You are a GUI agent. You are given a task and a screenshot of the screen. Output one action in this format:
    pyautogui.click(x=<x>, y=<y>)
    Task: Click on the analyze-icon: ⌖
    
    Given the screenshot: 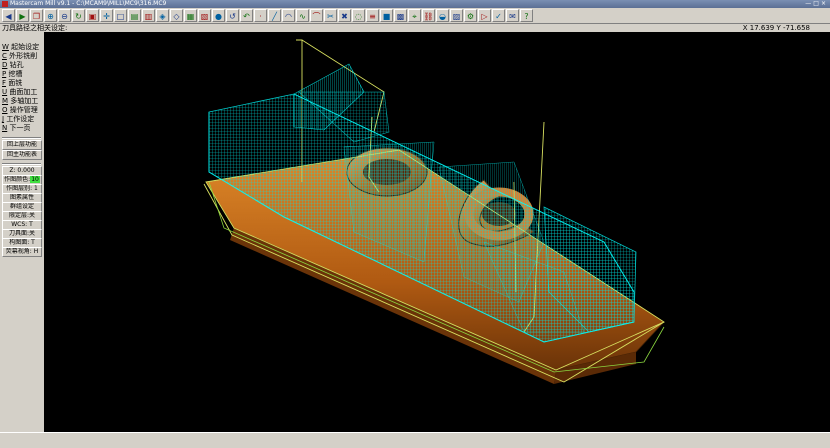 What is the action you would take?
    pyautogui.click(x=414, y=15)
    